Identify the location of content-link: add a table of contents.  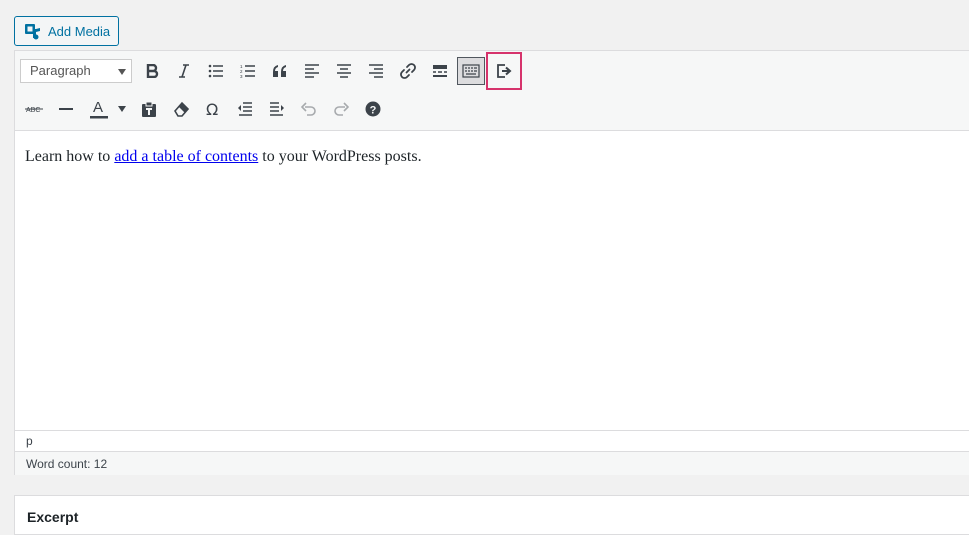
(186, 156).